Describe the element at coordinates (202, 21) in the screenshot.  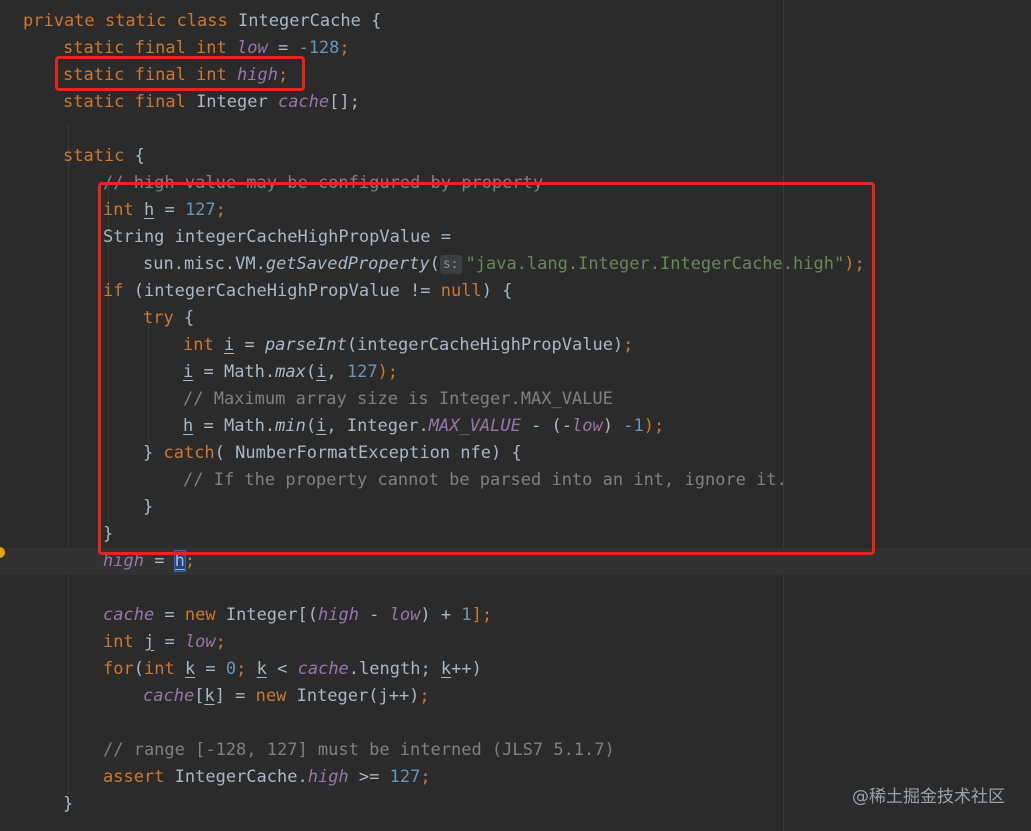
I see `keyword: class` at that location.